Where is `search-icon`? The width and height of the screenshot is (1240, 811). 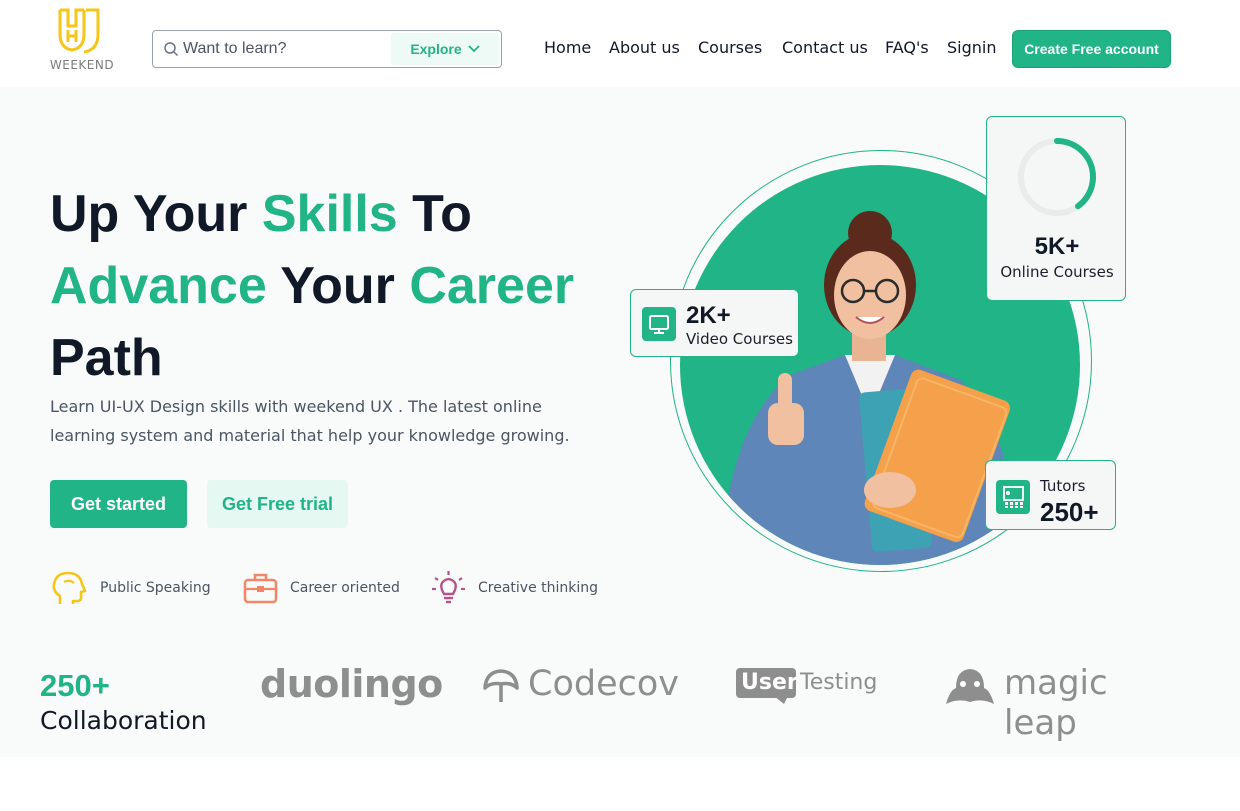
search-icon is located at coordinates (171, 49).